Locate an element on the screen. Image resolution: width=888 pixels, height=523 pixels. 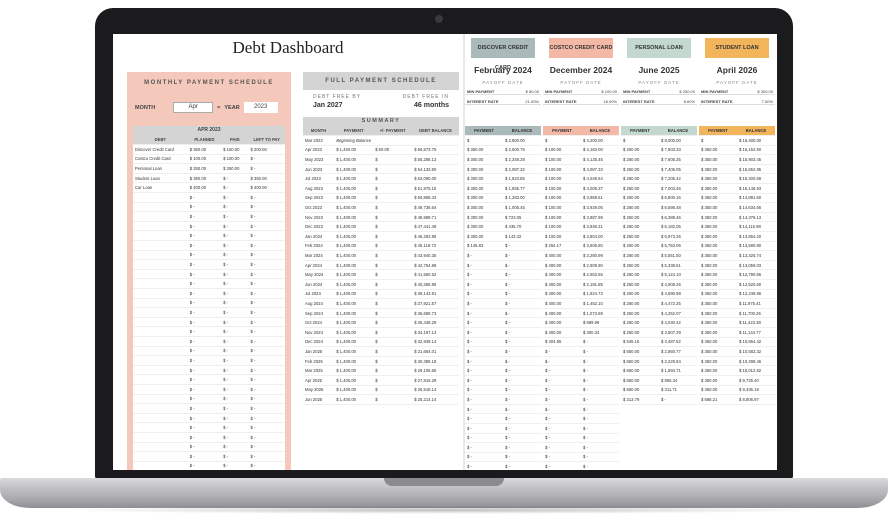
table-cell: $ 11,700.26 is located at coordinates (756, 313).